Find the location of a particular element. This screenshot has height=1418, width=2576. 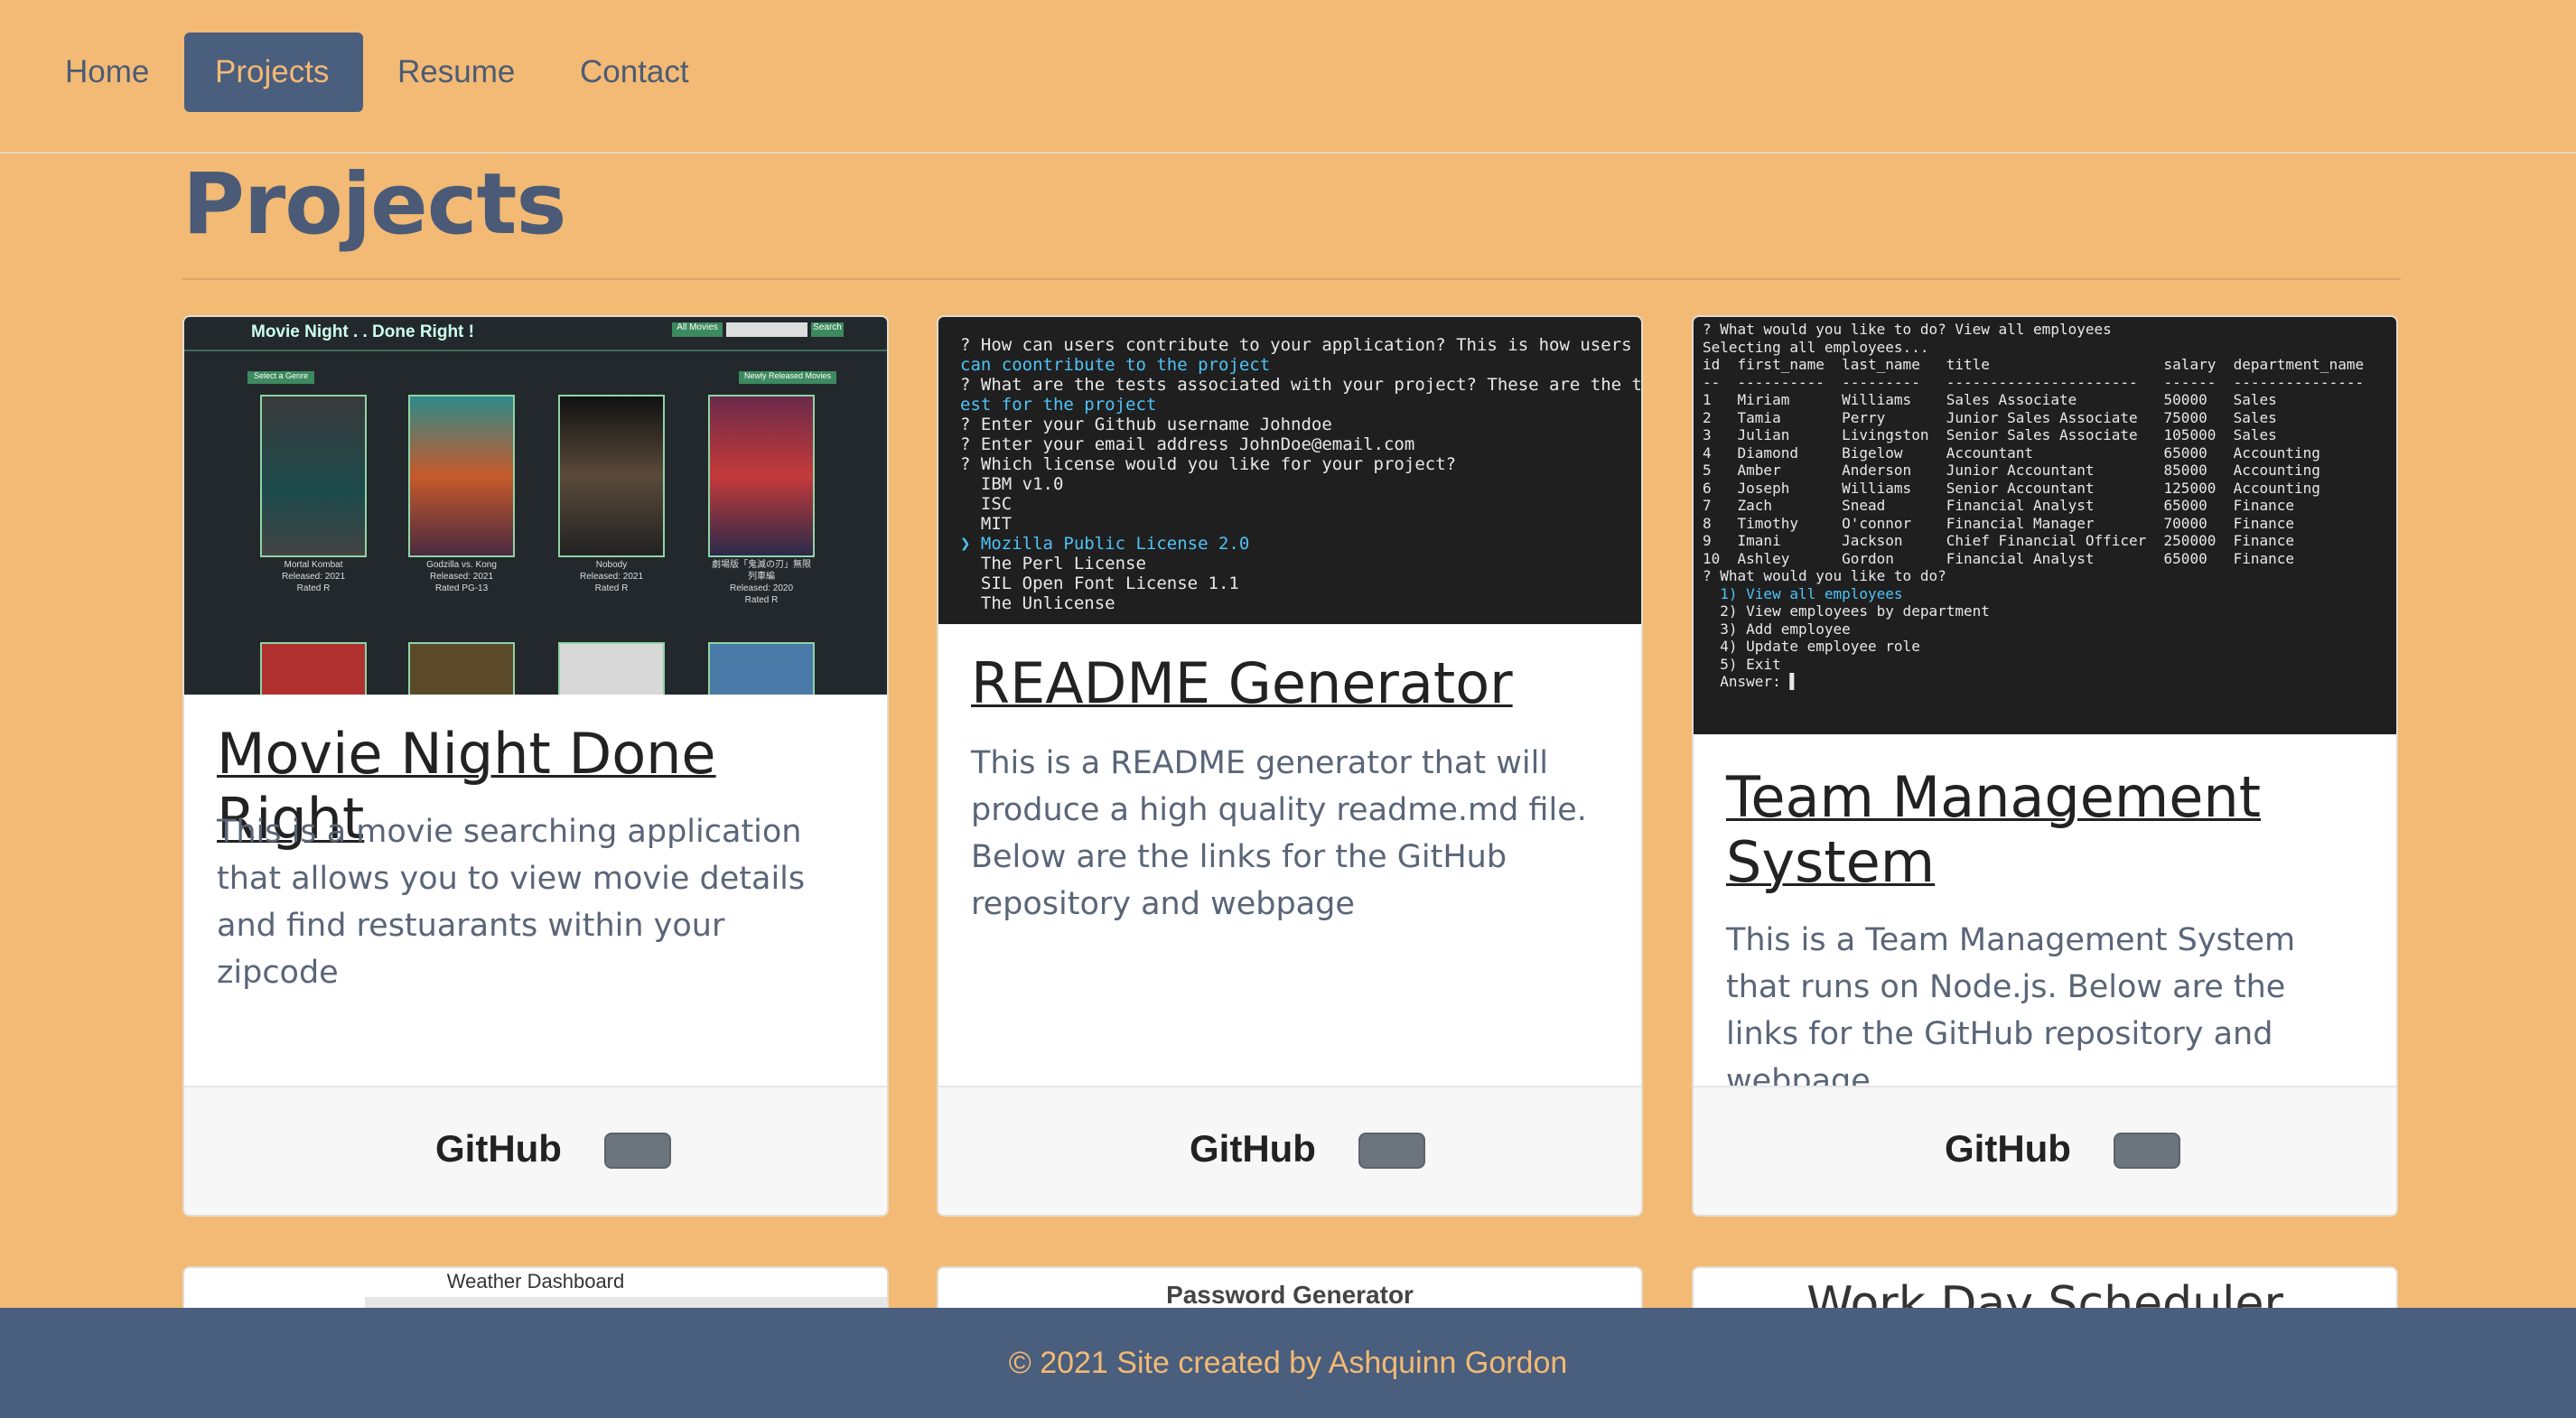

page-footer: © 2021 Site created by Ashquinn Gordon is located at coordinates (1288, 1363).